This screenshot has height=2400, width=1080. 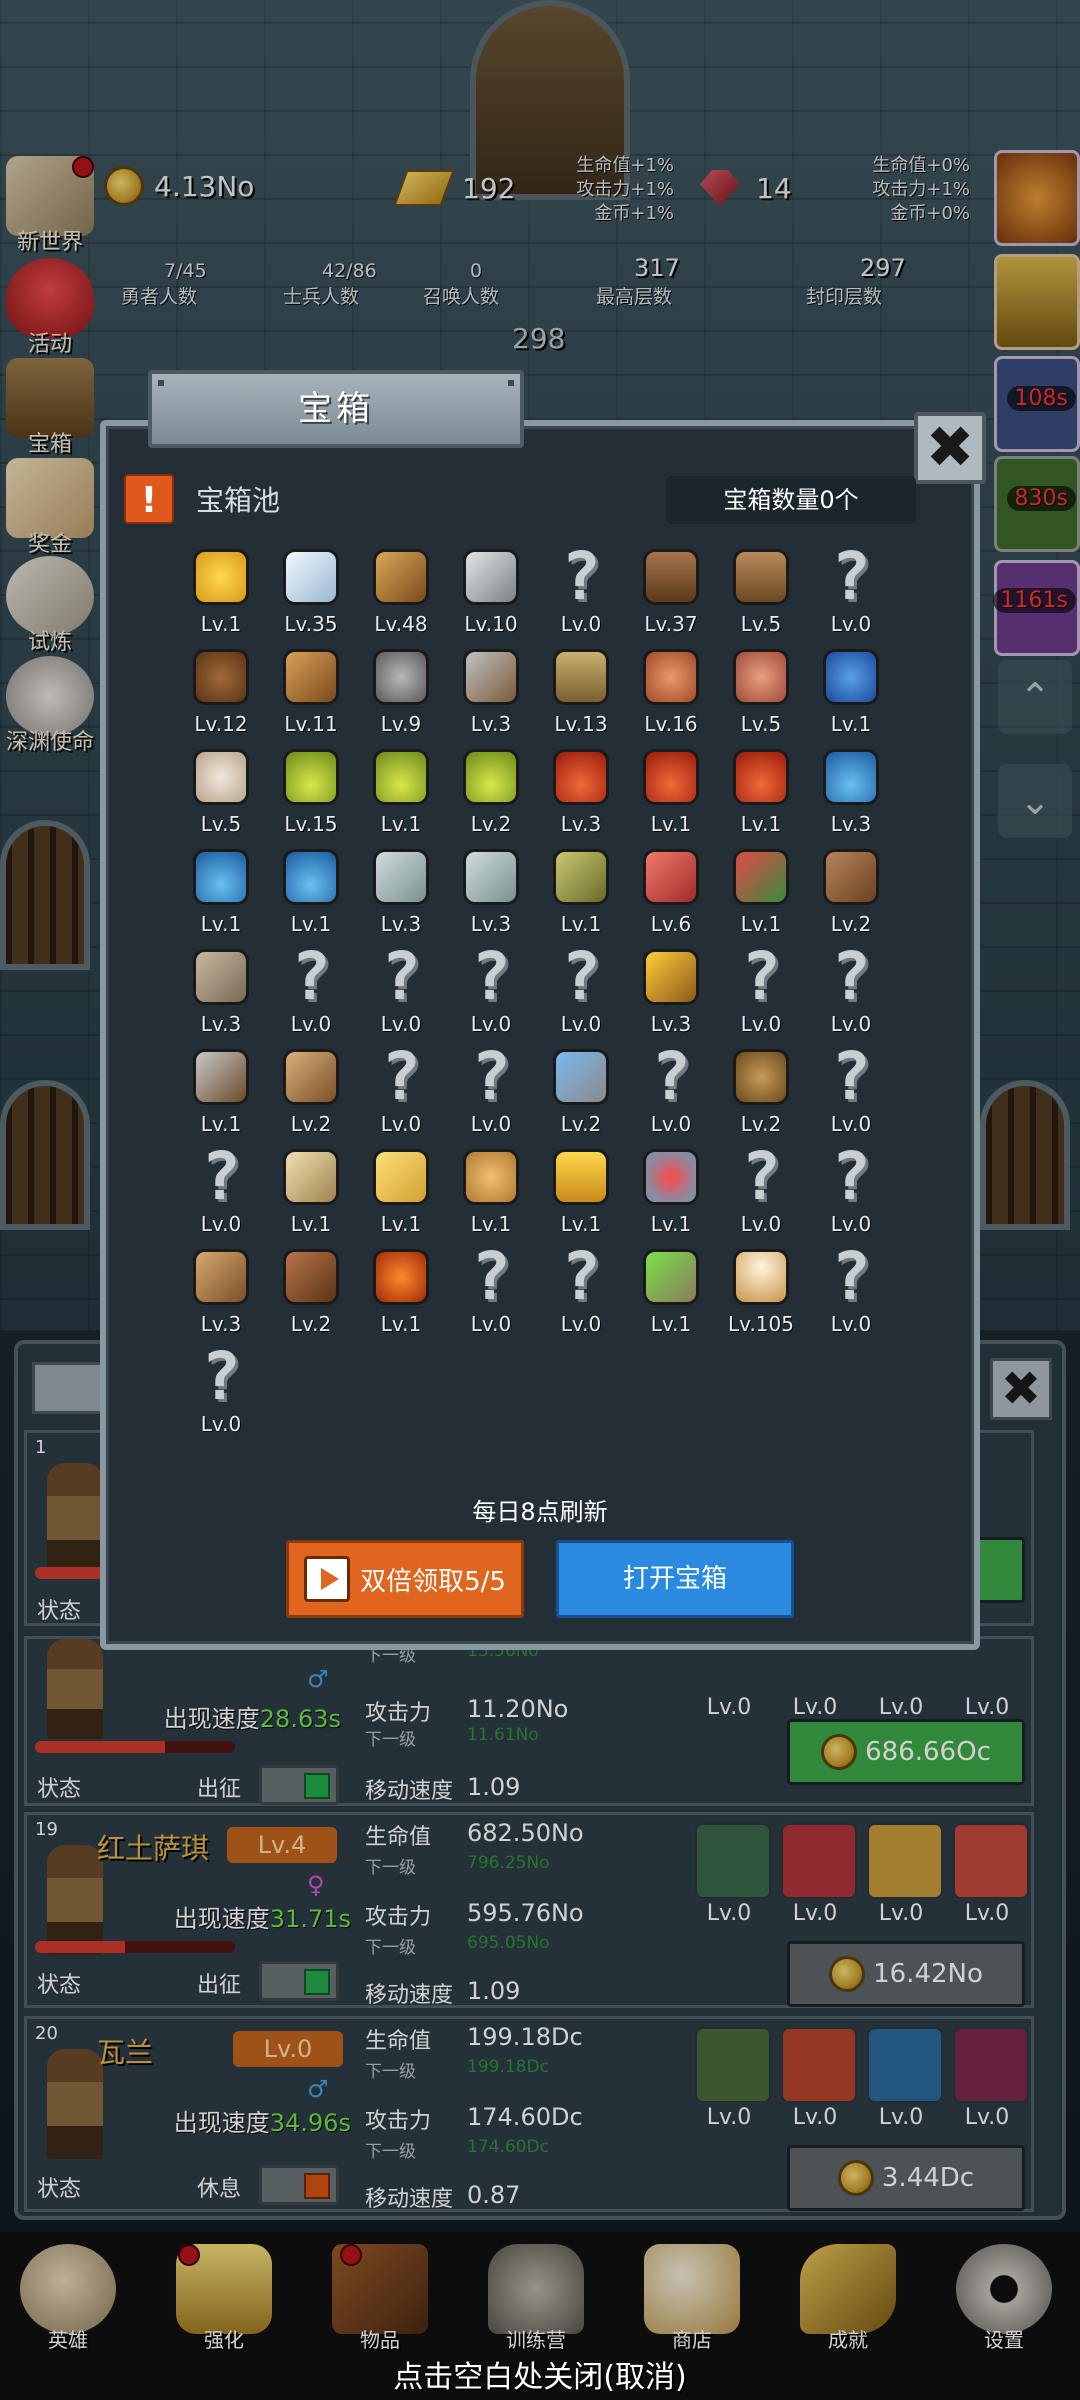 I want to click on winged-boot-icon, so click(x=761, y=877).